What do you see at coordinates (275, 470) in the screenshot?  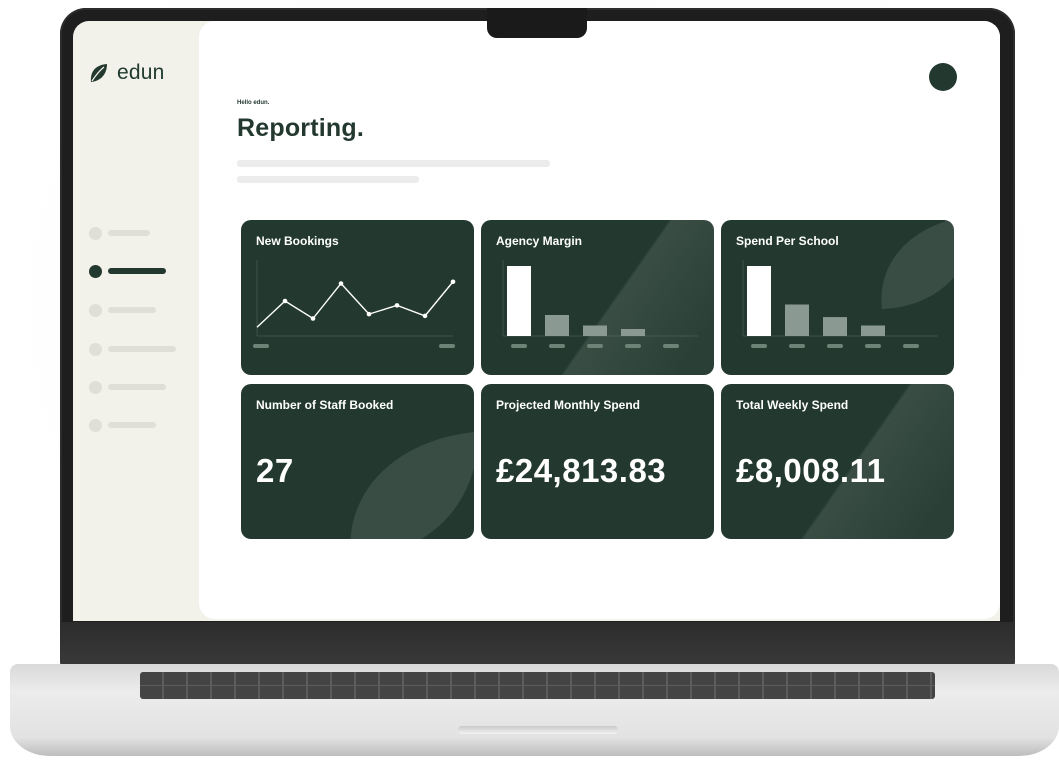 I see `staff-booked-value: 27` at bounding box center [275, 470].